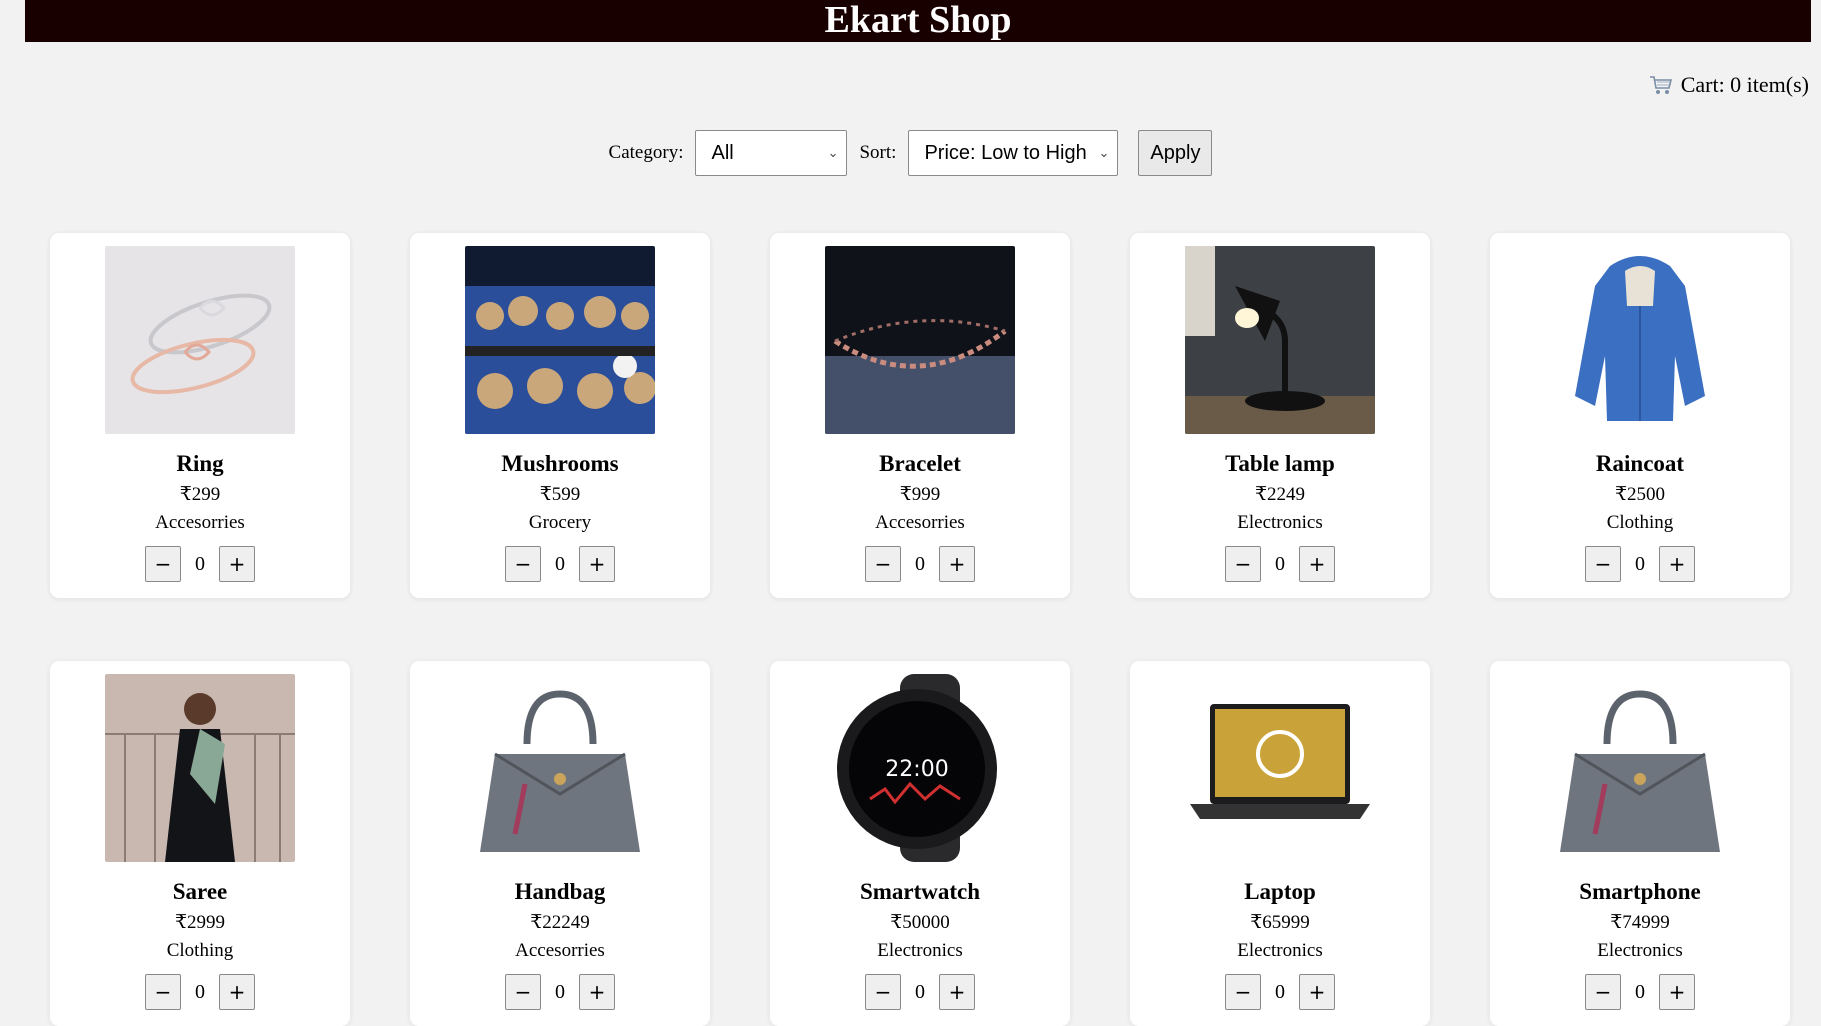 The image size is (1821, 1026). Describe the element at coordinates (560, 891) in the screenshot. I see `product-name: Handbag` at that location.